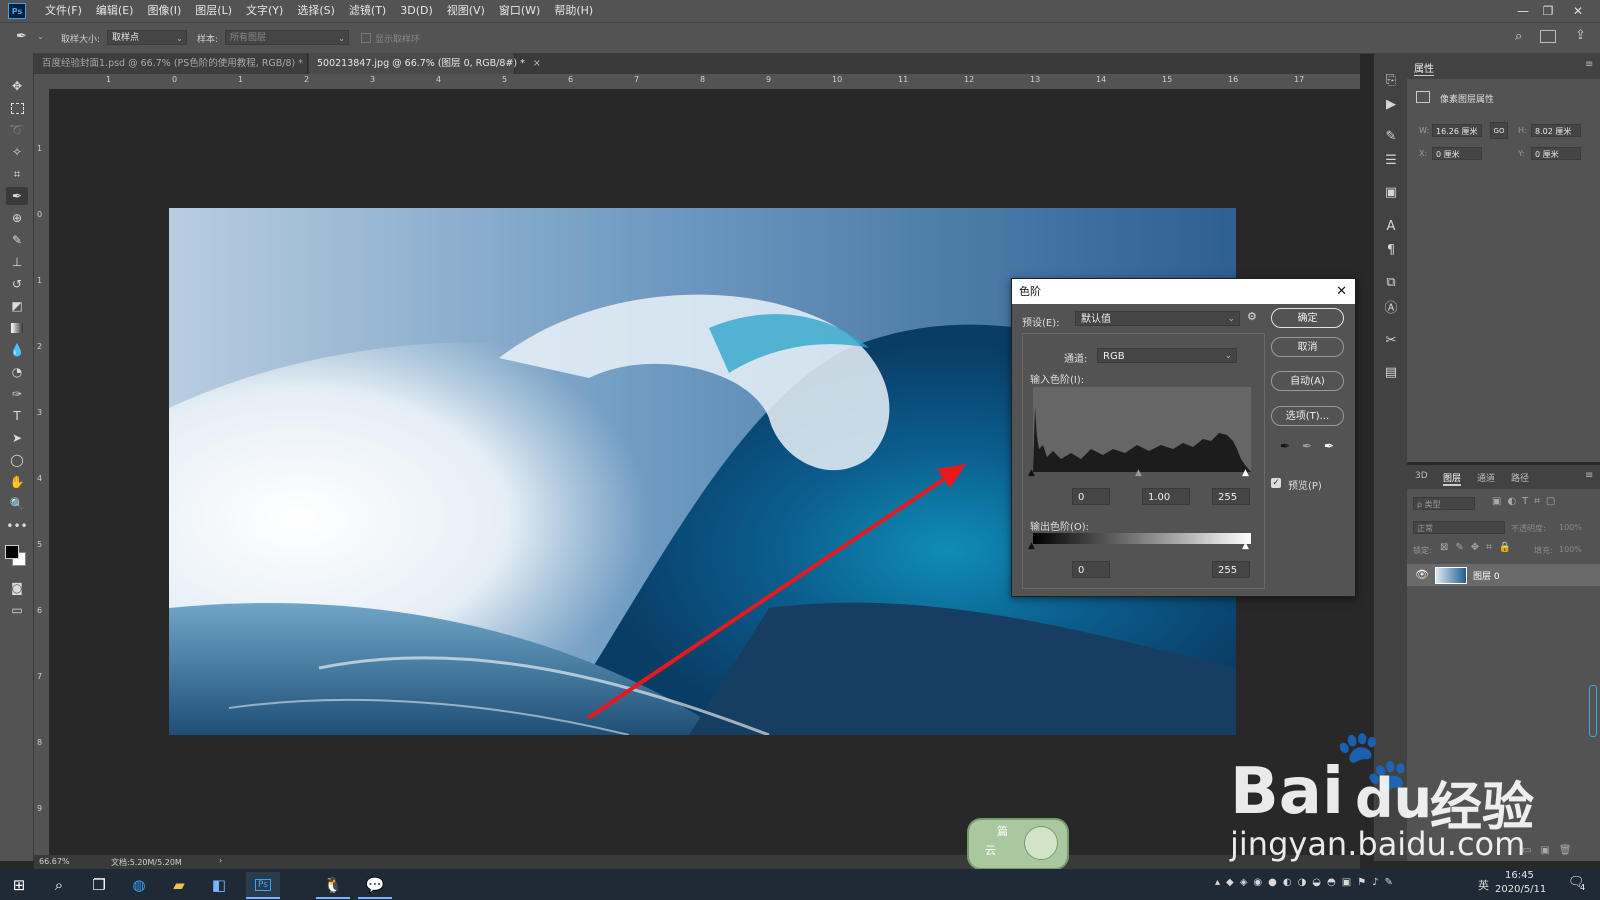 The width and height of the screenshot is (1600, 900). What do you see at coordinates (146, 862) in the screenshot?
I see `document-size: 文档:5.20M/5.20M` at bounding box center [146, 862].